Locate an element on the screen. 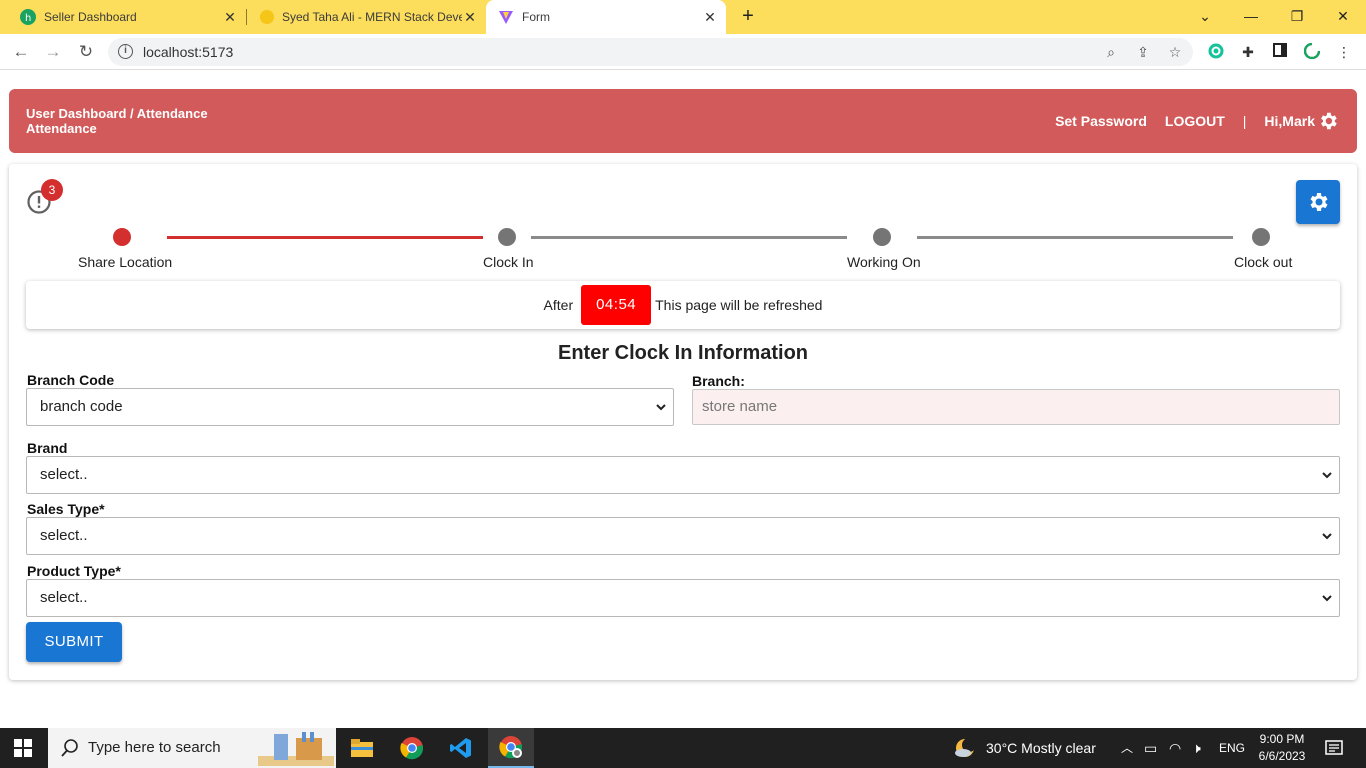  zoom-icon: ⌕ is located at coordinates (1111, 52).